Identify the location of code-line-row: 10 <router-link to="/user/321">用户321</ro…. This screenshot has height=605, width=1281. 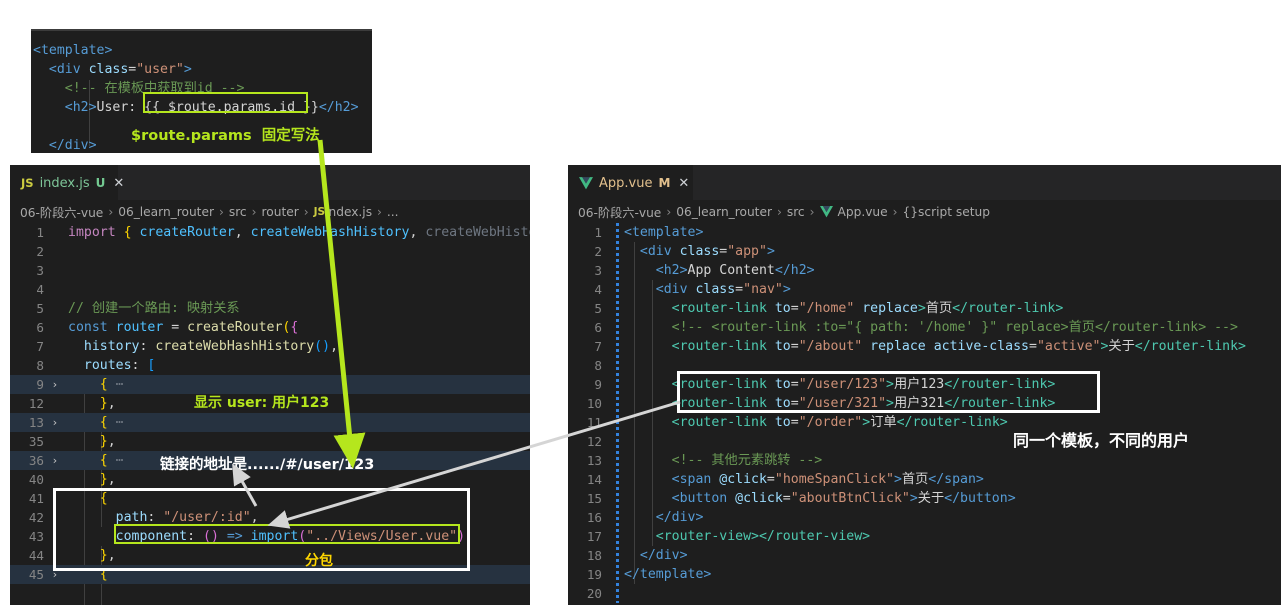
(924, 403).